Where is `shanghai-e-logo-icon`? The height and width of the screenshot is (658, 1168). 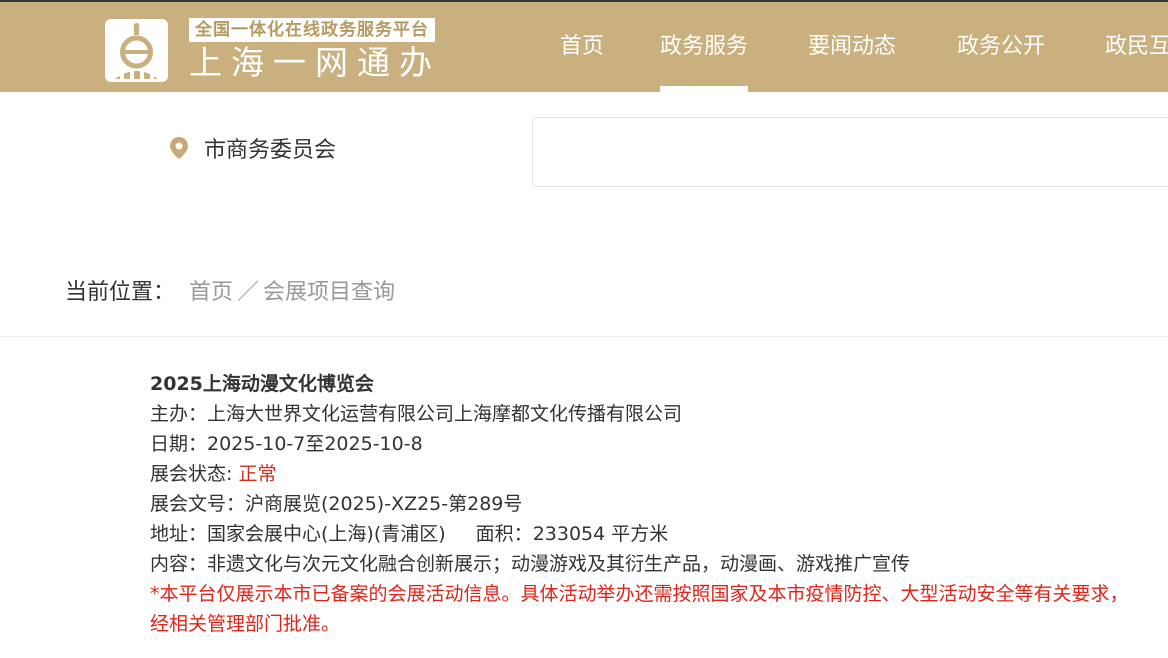 shanghai-e-logo-icon is located at coordinates (136, 51).